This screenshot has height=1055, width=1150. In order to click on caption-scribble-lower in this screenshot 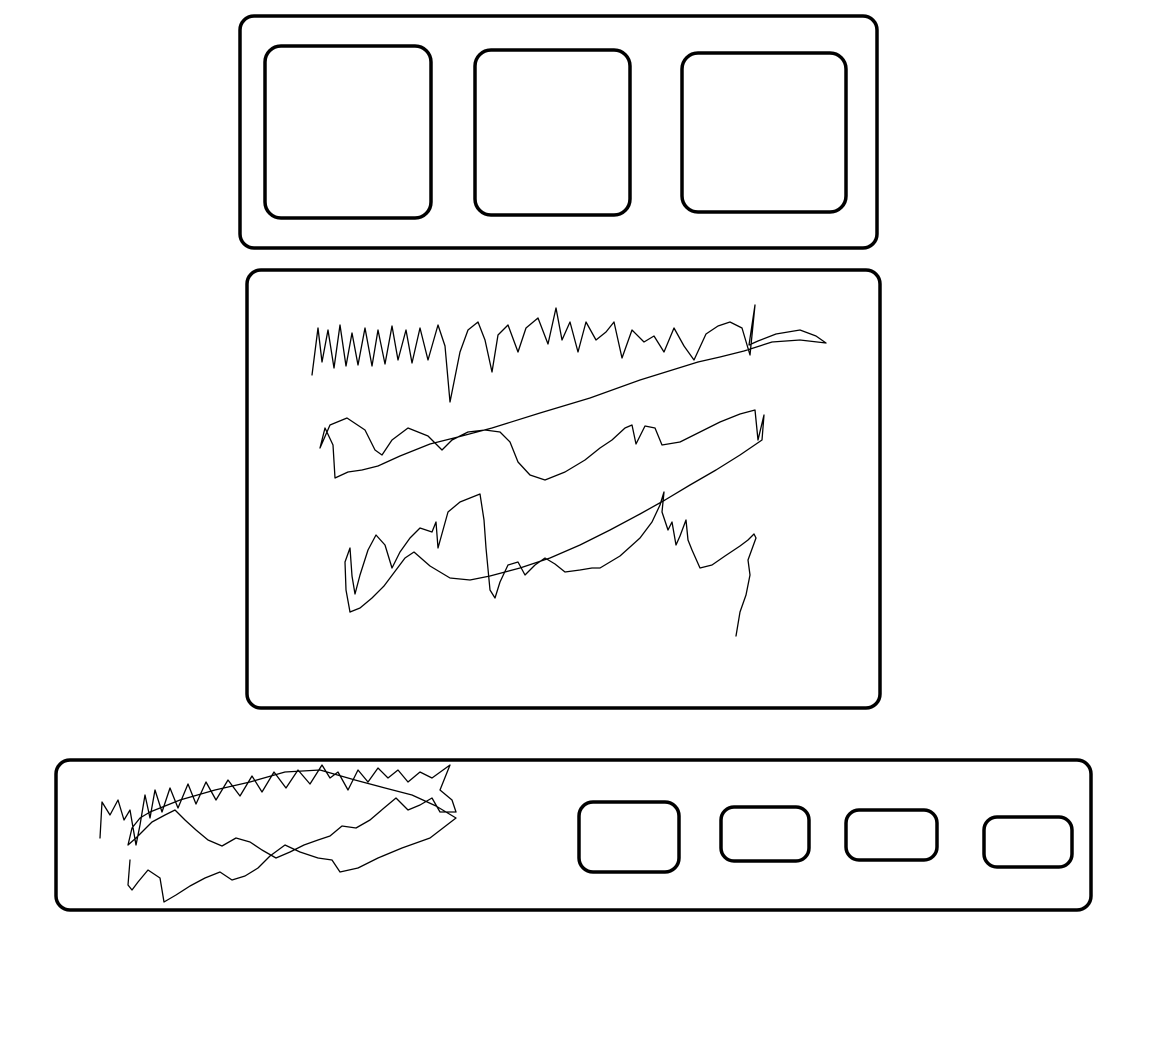, I will do `click(292, 836)`.